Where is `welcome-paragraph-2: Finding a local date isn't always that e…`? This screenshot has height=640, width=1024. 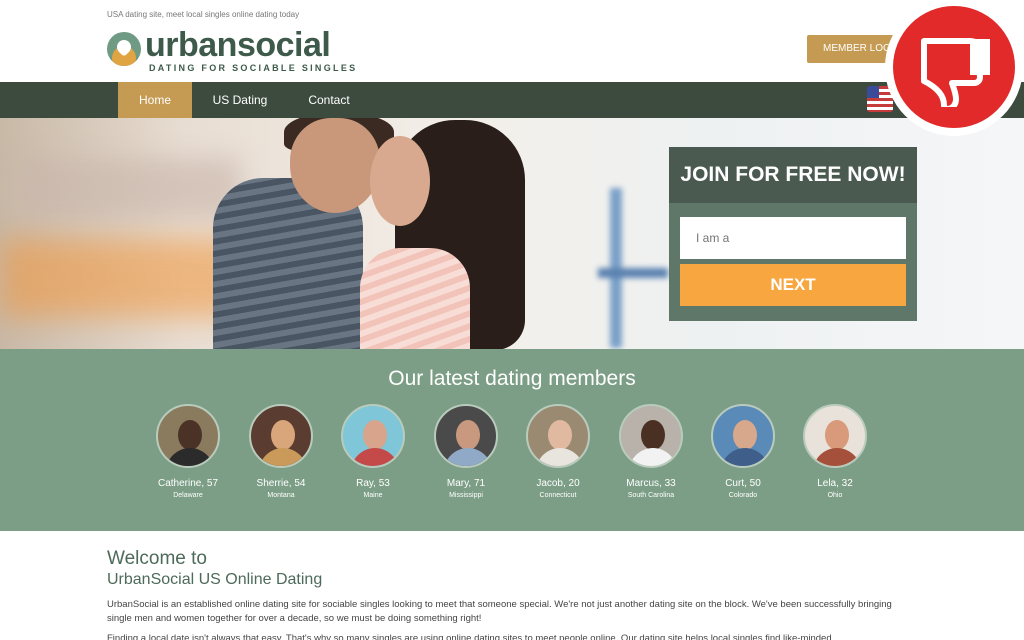 welcome-paragraph-2: Finding a local date isn't always that e… is located at coordinates (469, 636).